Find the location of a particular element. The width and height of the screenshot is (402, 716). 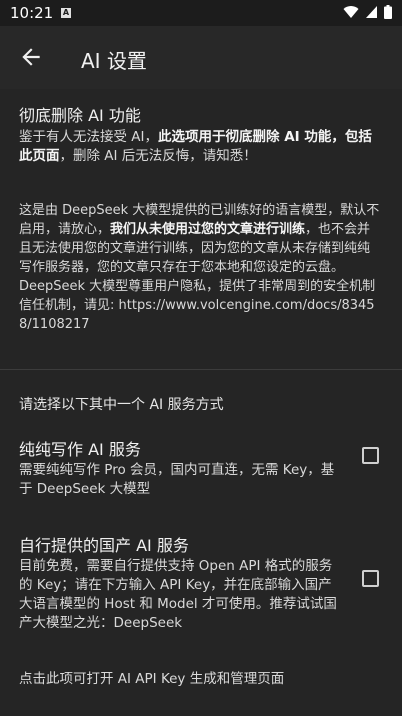

api-key-link: 点击此项可打开 AI API Key 生成和管理页面 is located at coordinates (151, 677).